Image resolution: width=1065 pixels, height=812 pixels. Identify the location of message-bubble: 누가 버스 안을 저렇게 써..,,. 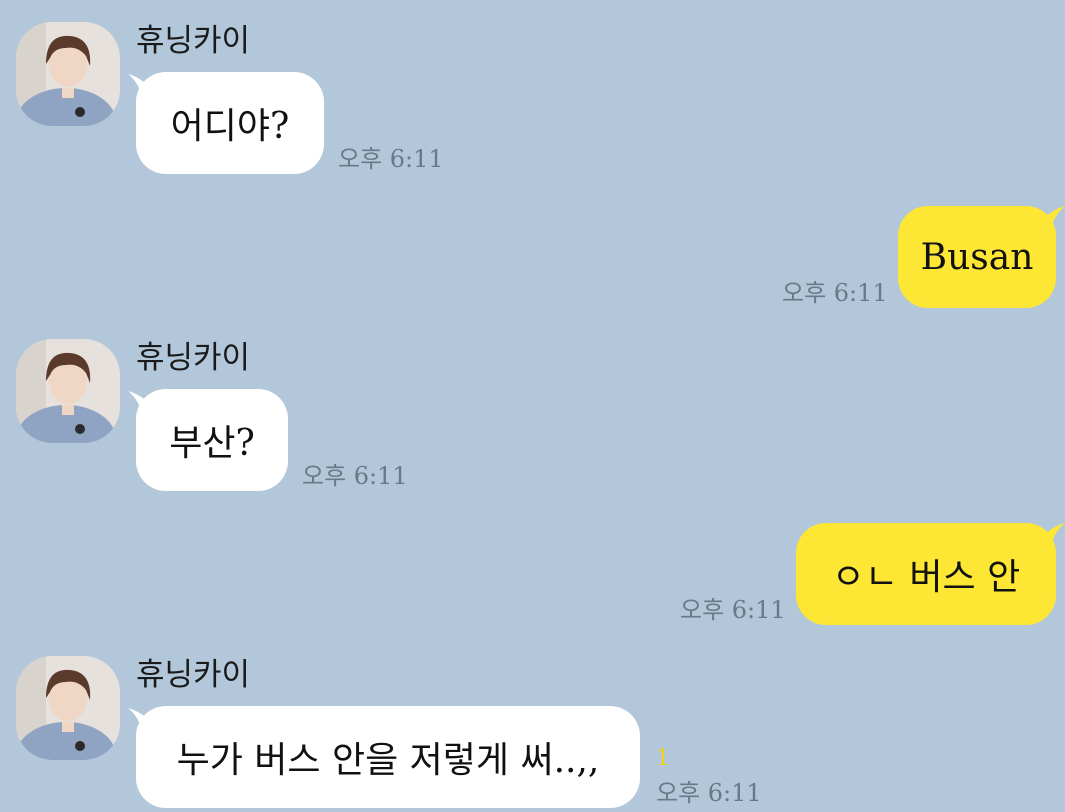
(388, 757).